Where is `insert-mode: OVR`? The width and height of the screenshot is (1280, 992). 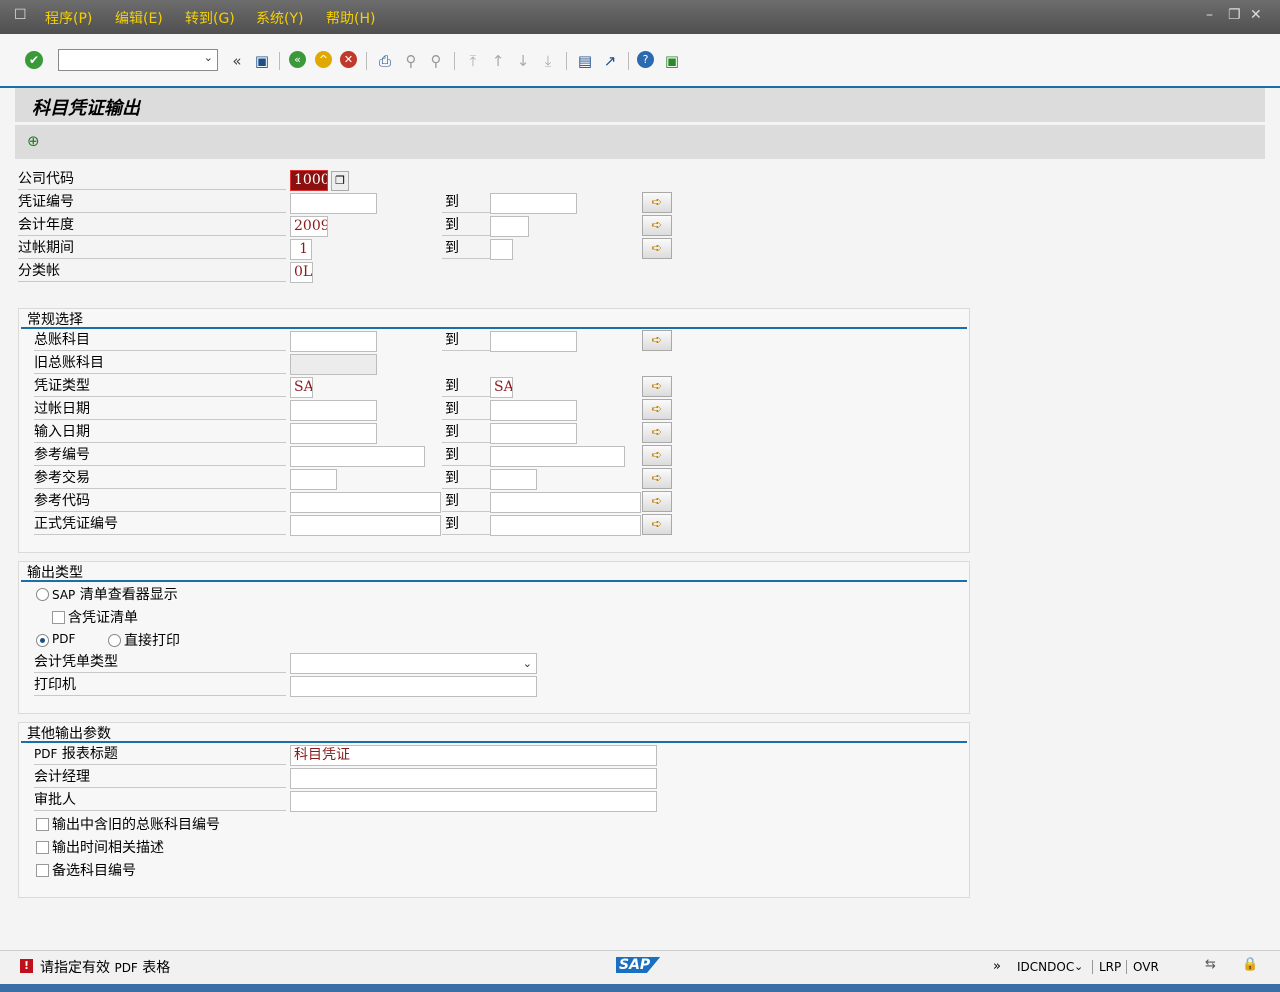
insert-mode: OVR is located at coordinates (1146, 967).